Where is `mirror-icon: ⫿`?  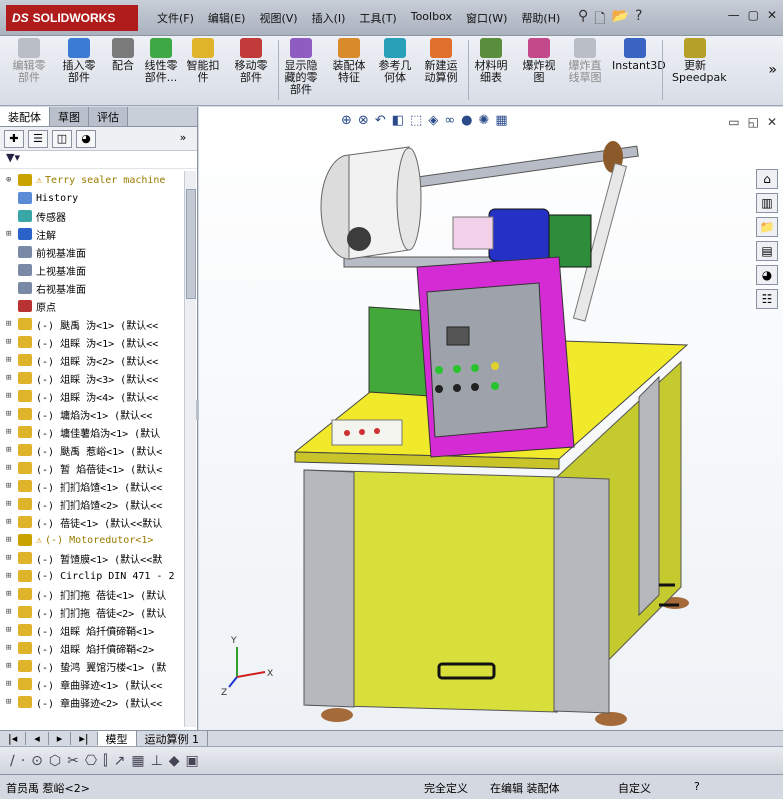
mirror-icon: ⫿ is located at coordinates (105, 761).